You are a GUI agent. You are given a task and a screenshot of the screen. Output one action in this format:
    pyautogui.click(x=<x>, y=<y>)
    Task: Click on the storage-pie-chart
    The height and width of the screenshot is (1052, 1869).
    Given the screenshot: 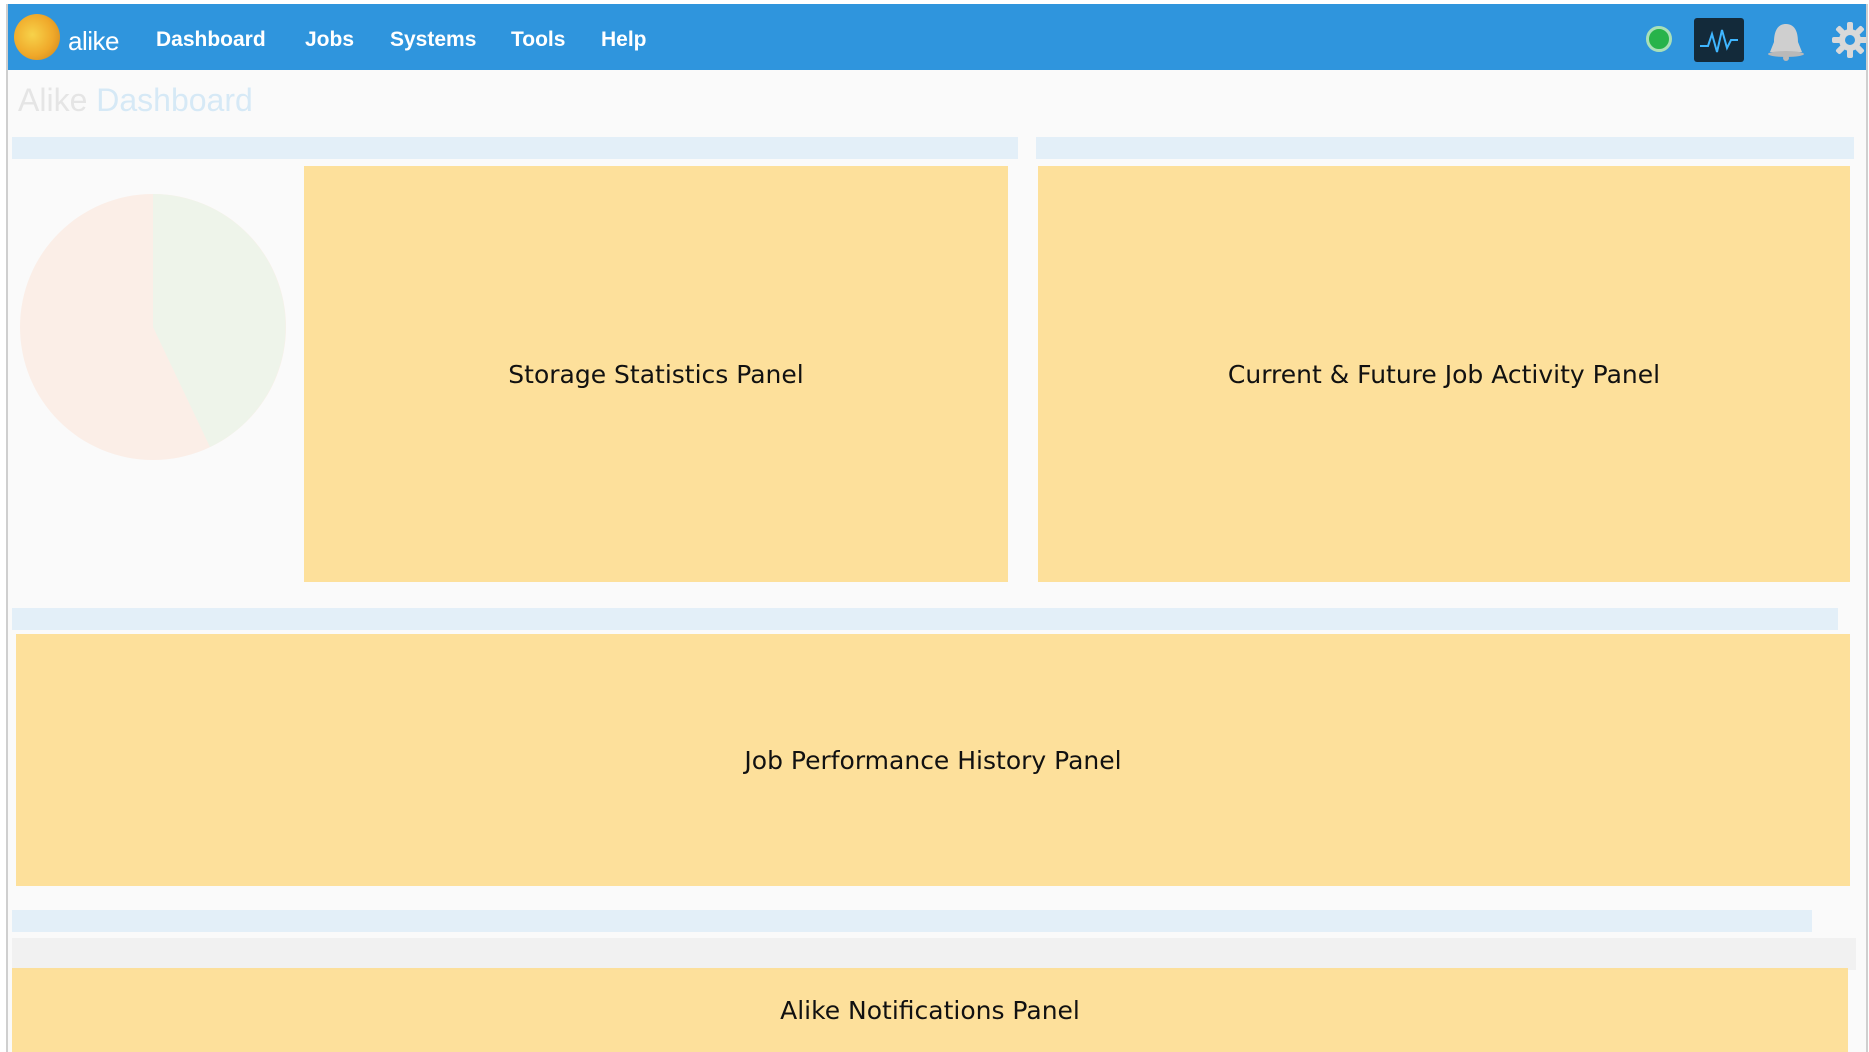 What is the action you would take?
    pyautogui.click(x=153, y=327)
    